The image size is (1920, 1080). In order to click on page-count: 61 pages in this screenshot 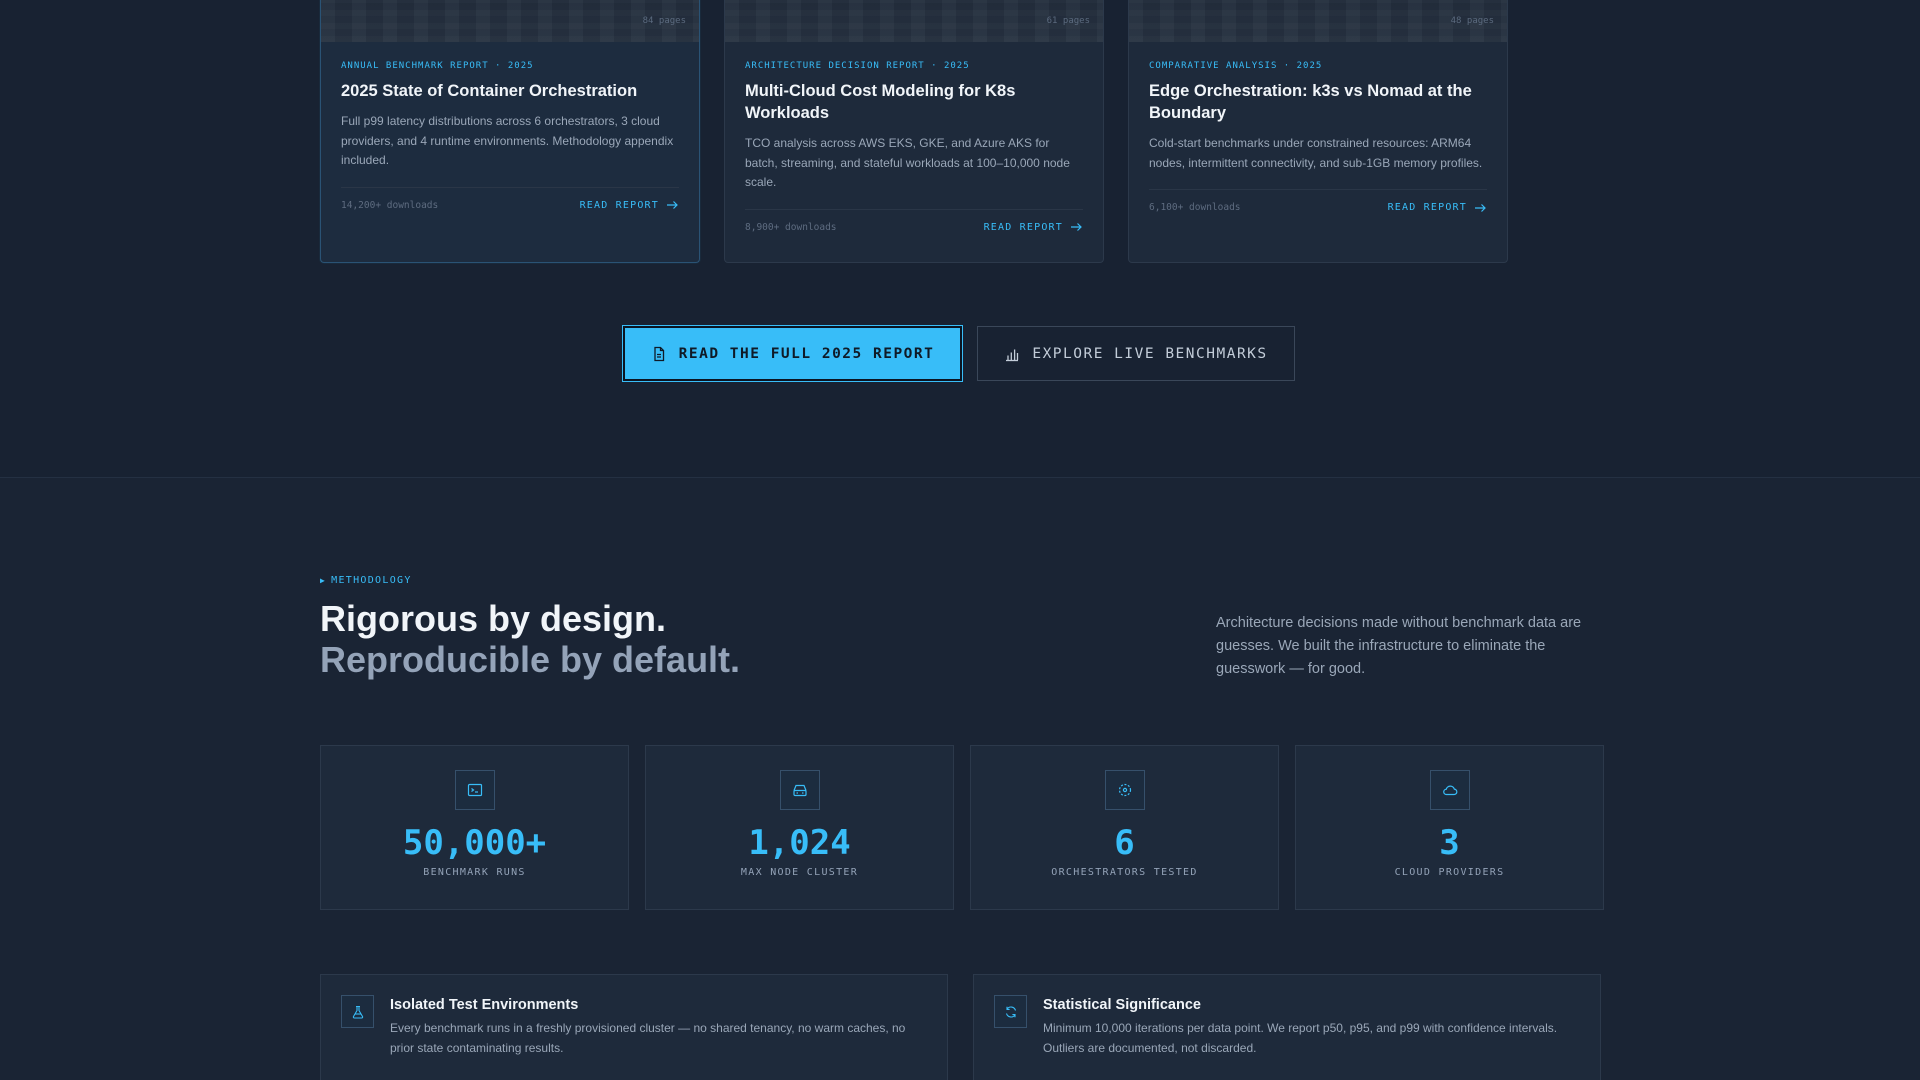, I will do `click(1068, 21)`.